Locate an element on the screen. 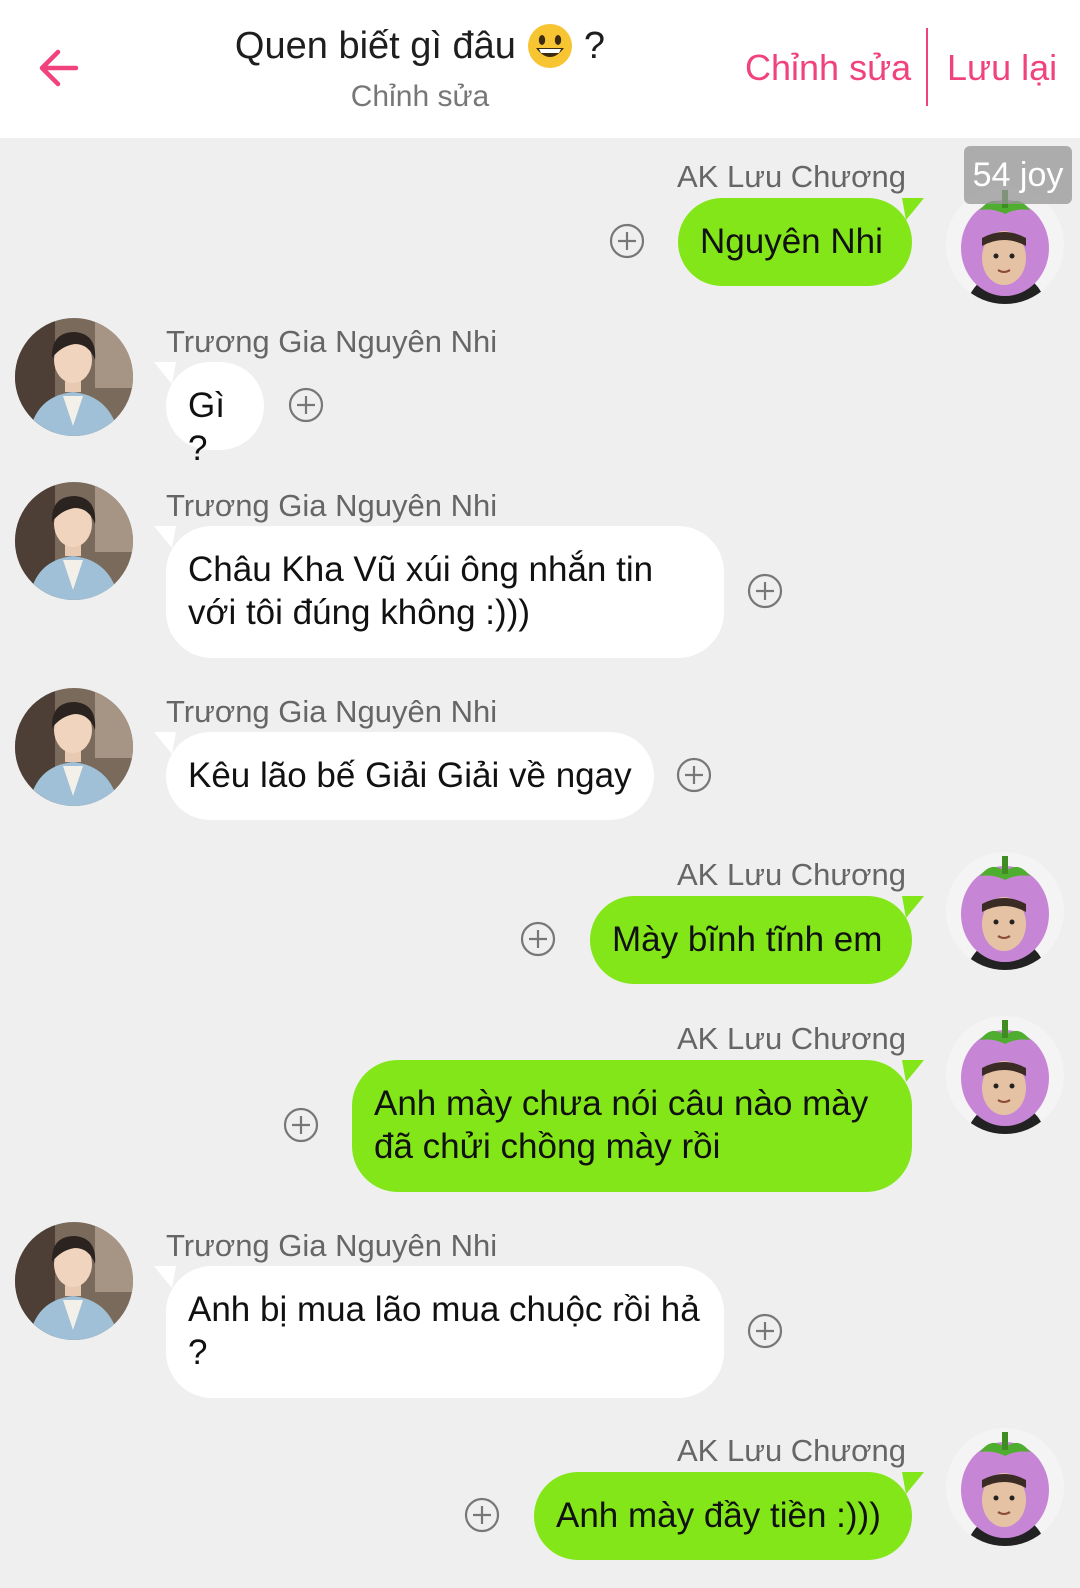 Image resolution: width=1080 pixels, height=1588 pixels. page-subtitle: Chỉnh sửa is located at coordinates (420, 96).